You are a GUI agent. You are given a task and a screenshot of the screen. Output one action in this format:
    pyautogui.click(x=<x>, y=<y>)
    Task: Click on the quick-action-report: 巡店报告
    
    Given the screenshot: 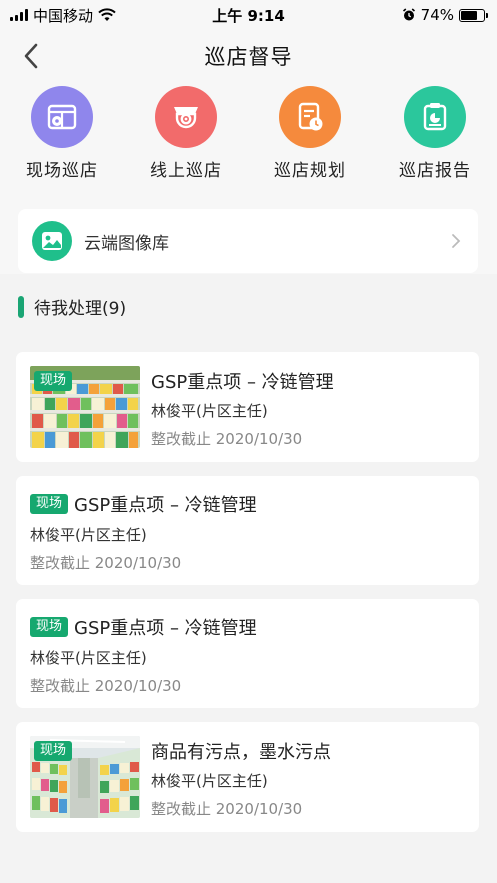 What is the action you would take?
    pyautogui.click(x=435, y=133)
    